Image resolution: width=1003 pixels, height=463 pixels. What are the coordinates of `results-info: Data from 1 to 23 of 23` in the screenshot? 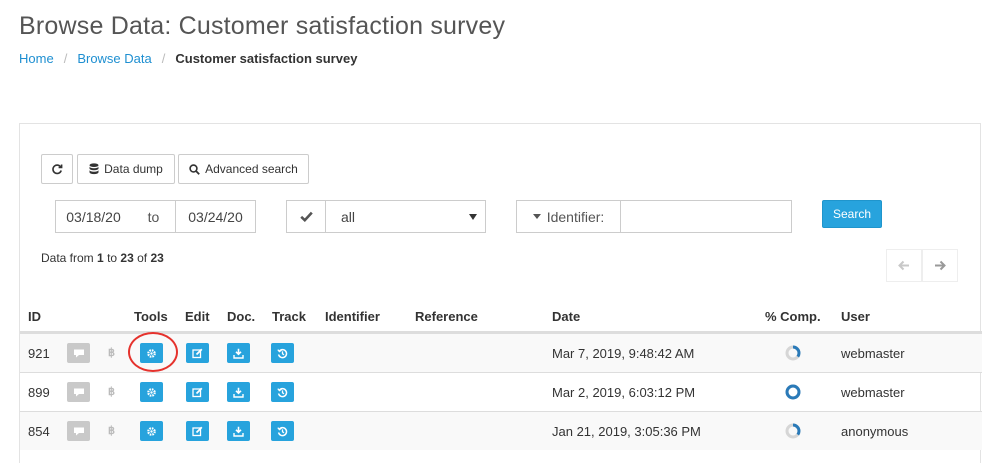 It's located at (102, 258).